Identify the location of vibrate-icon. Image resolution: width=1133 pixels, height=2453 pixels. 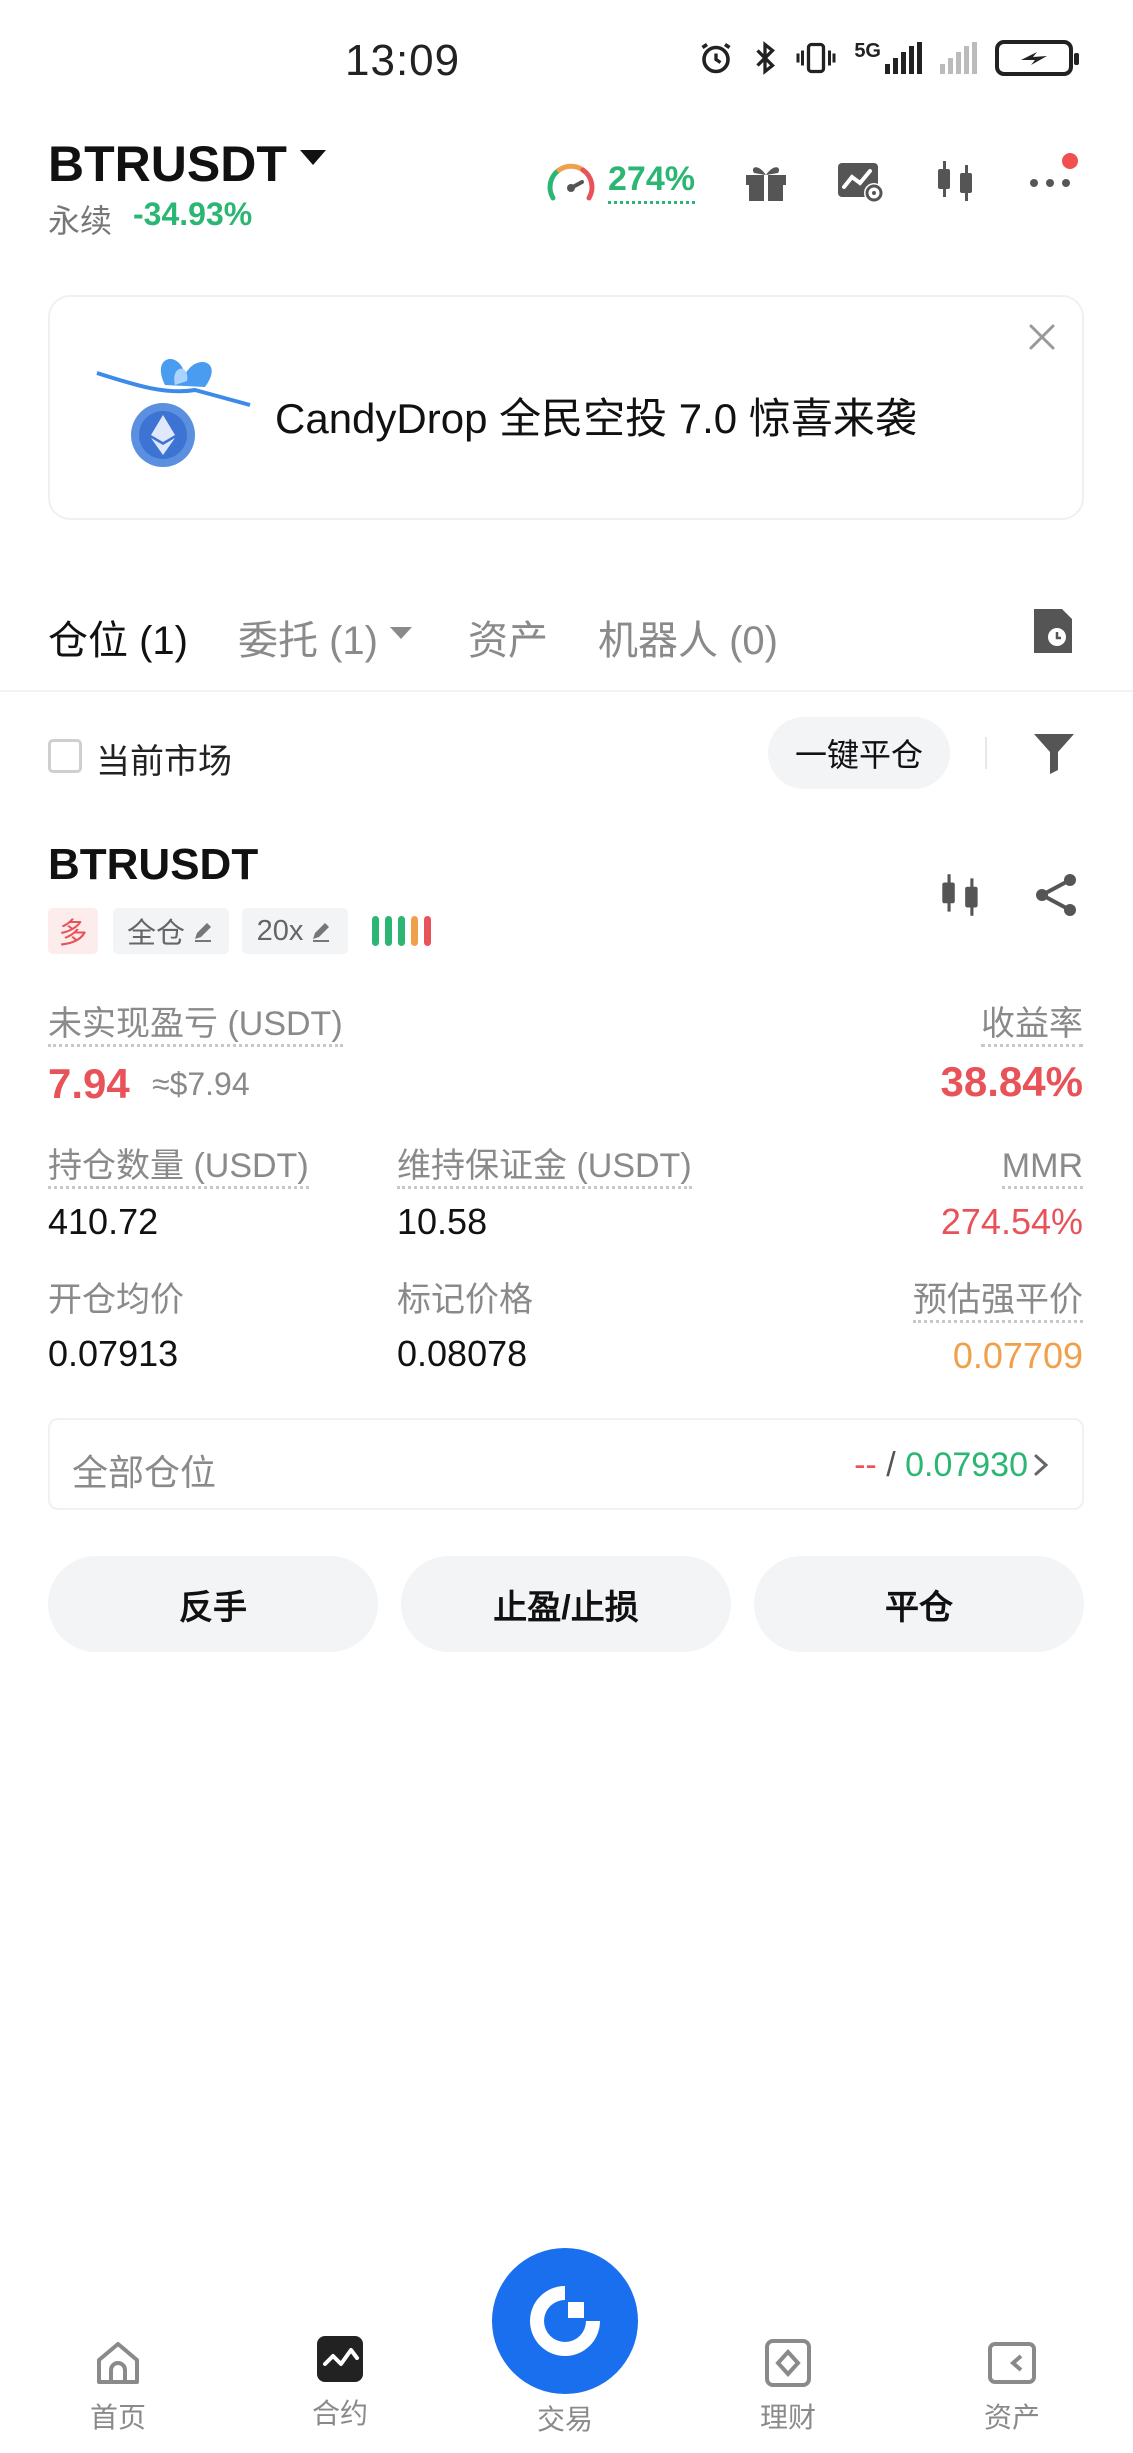
(816, 58).